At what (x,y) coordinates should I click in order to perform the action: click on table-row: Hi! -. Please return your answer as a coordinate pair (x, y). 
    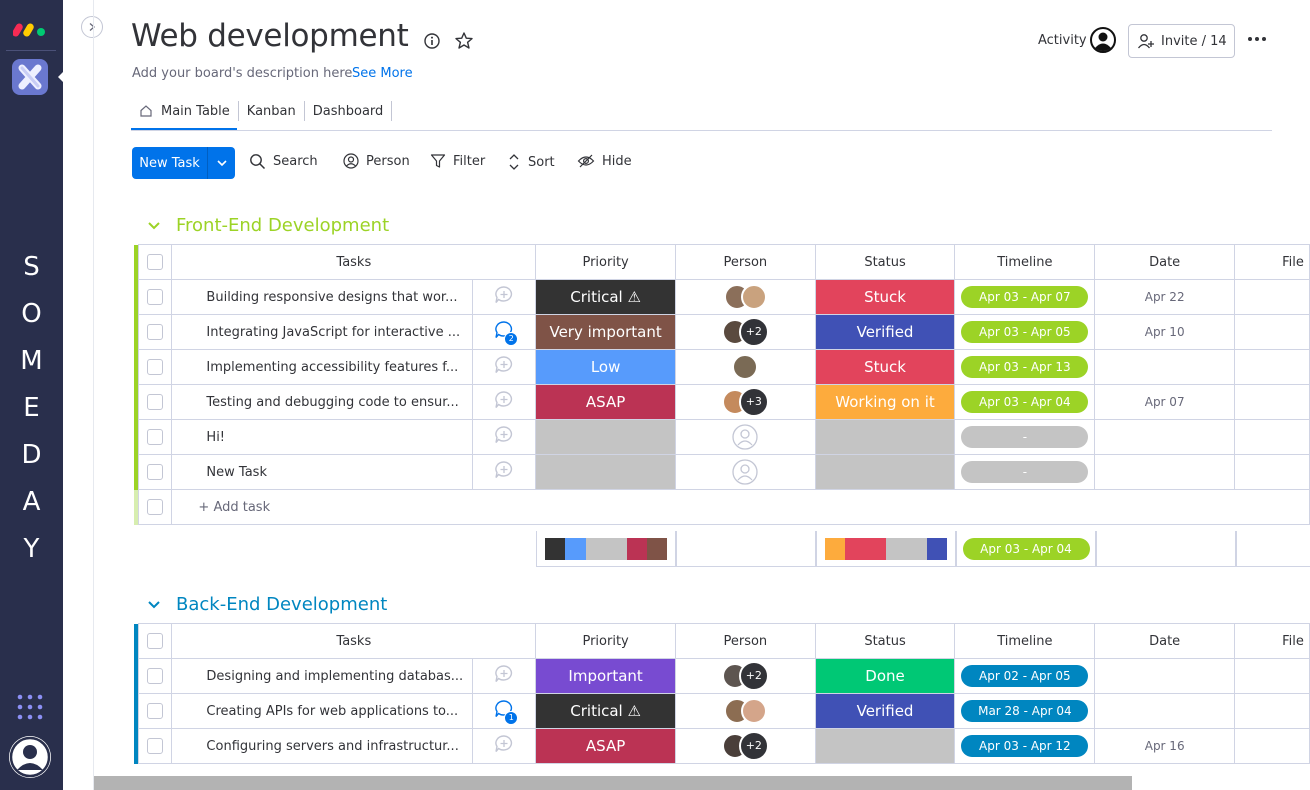
    Looking at the image, I should click on (722, 437).